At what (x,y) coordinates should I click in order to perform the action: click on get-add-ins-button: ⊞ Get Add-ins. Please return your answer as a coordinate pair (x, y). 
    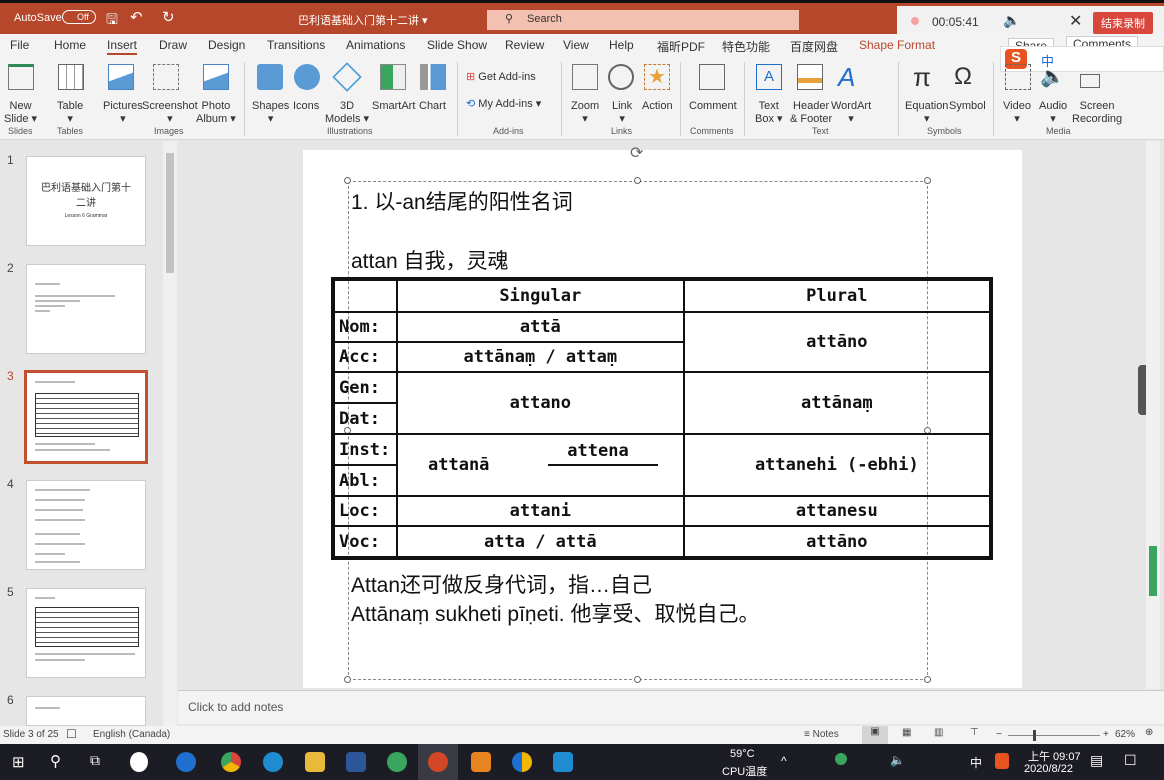
    Looking at the image, I should click on (501, 77).